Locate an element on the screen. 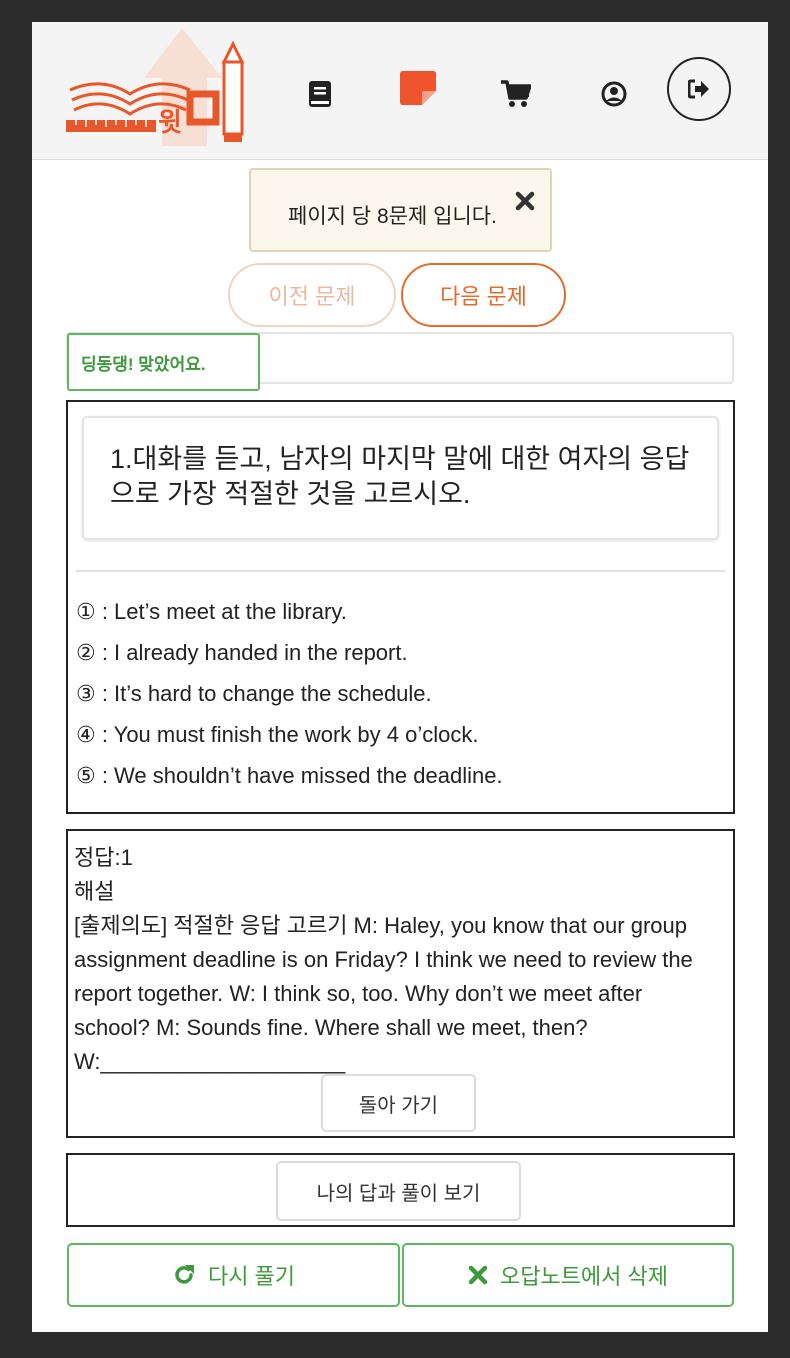  delete-from-note-button: 오답노트에서 삭제 is located at coordinates (568, 1275).